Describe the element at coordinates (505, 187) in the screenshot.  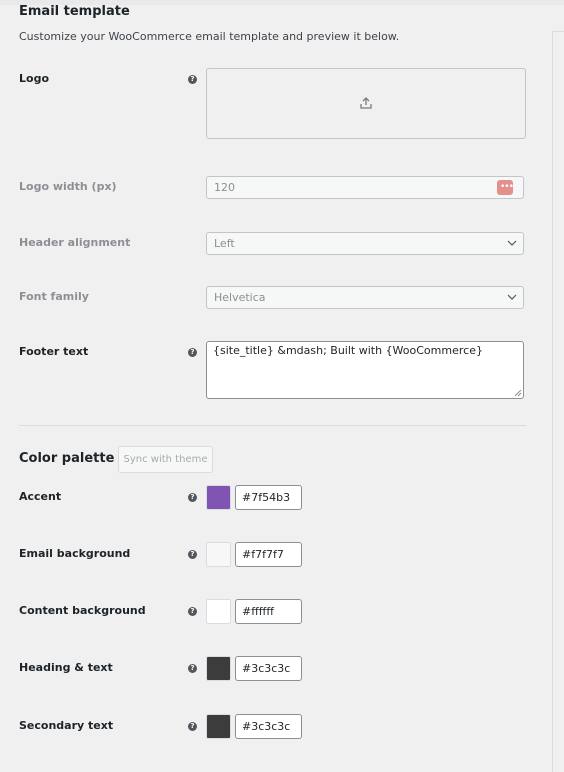
I see `password-manager-icon: •••` at that location.